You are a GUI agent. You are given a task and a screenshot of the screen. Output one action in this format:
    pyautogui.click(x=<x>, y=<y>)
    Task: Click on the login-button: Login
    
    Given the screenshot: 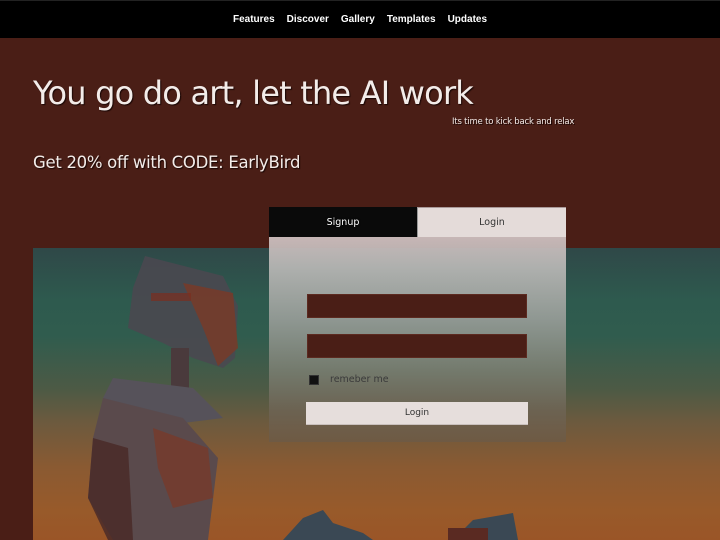 What is the action you would take?
    pyautogui.click(x=417, y=413)
    